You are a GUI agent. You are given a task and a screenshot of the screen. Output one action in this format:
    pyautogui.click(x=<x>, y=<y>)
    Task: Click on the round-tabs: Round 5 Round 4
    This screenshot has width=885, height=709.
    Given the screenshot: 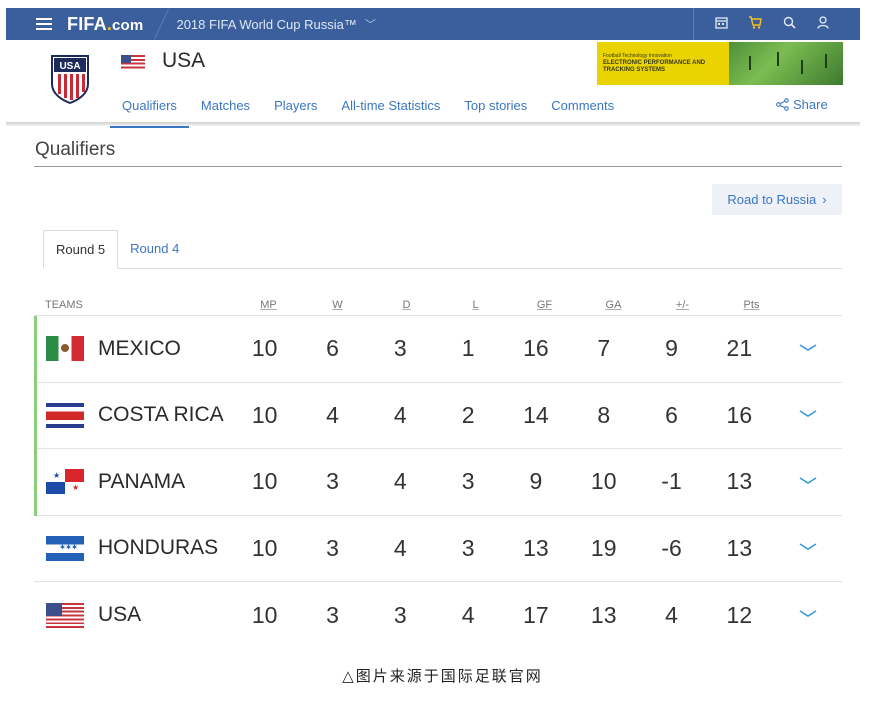 What is the action you would take?
    pyautogui.click(x=442, y=249)
    